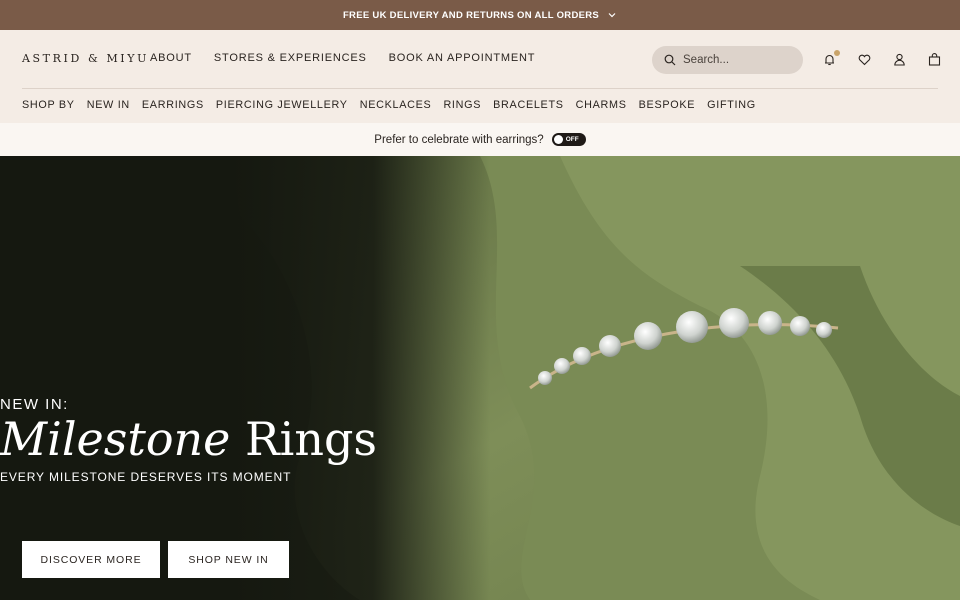  Describe the element at coordinates (108, 105) in the screenshot. I see `cat-new-in: NEW IN` at that location.